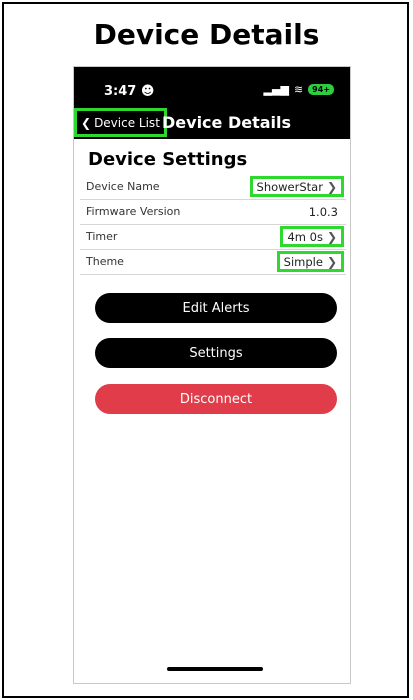 The height and width of the screenshot is (700, 413). What do you see at coordinates (215, 669) in the screenshot?
I see `home-indicator` at bounding box center [215, 669].